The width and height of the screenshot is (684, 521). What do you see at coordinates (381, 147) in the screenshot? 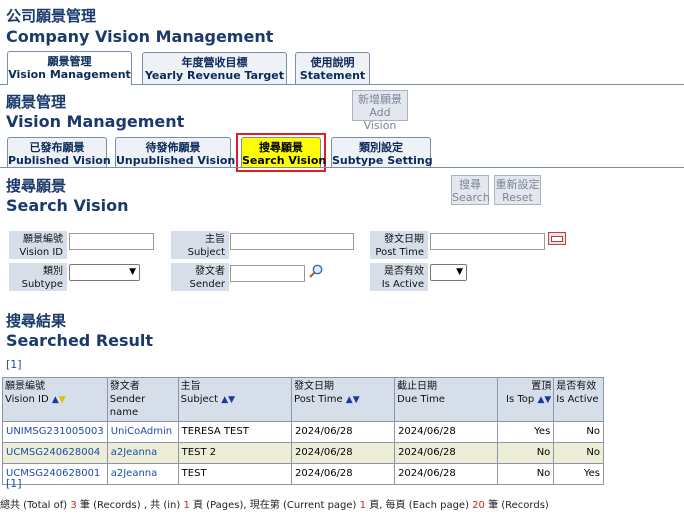
I see `tab-label-zh: 類別設定` at bounding box center [381, 147].